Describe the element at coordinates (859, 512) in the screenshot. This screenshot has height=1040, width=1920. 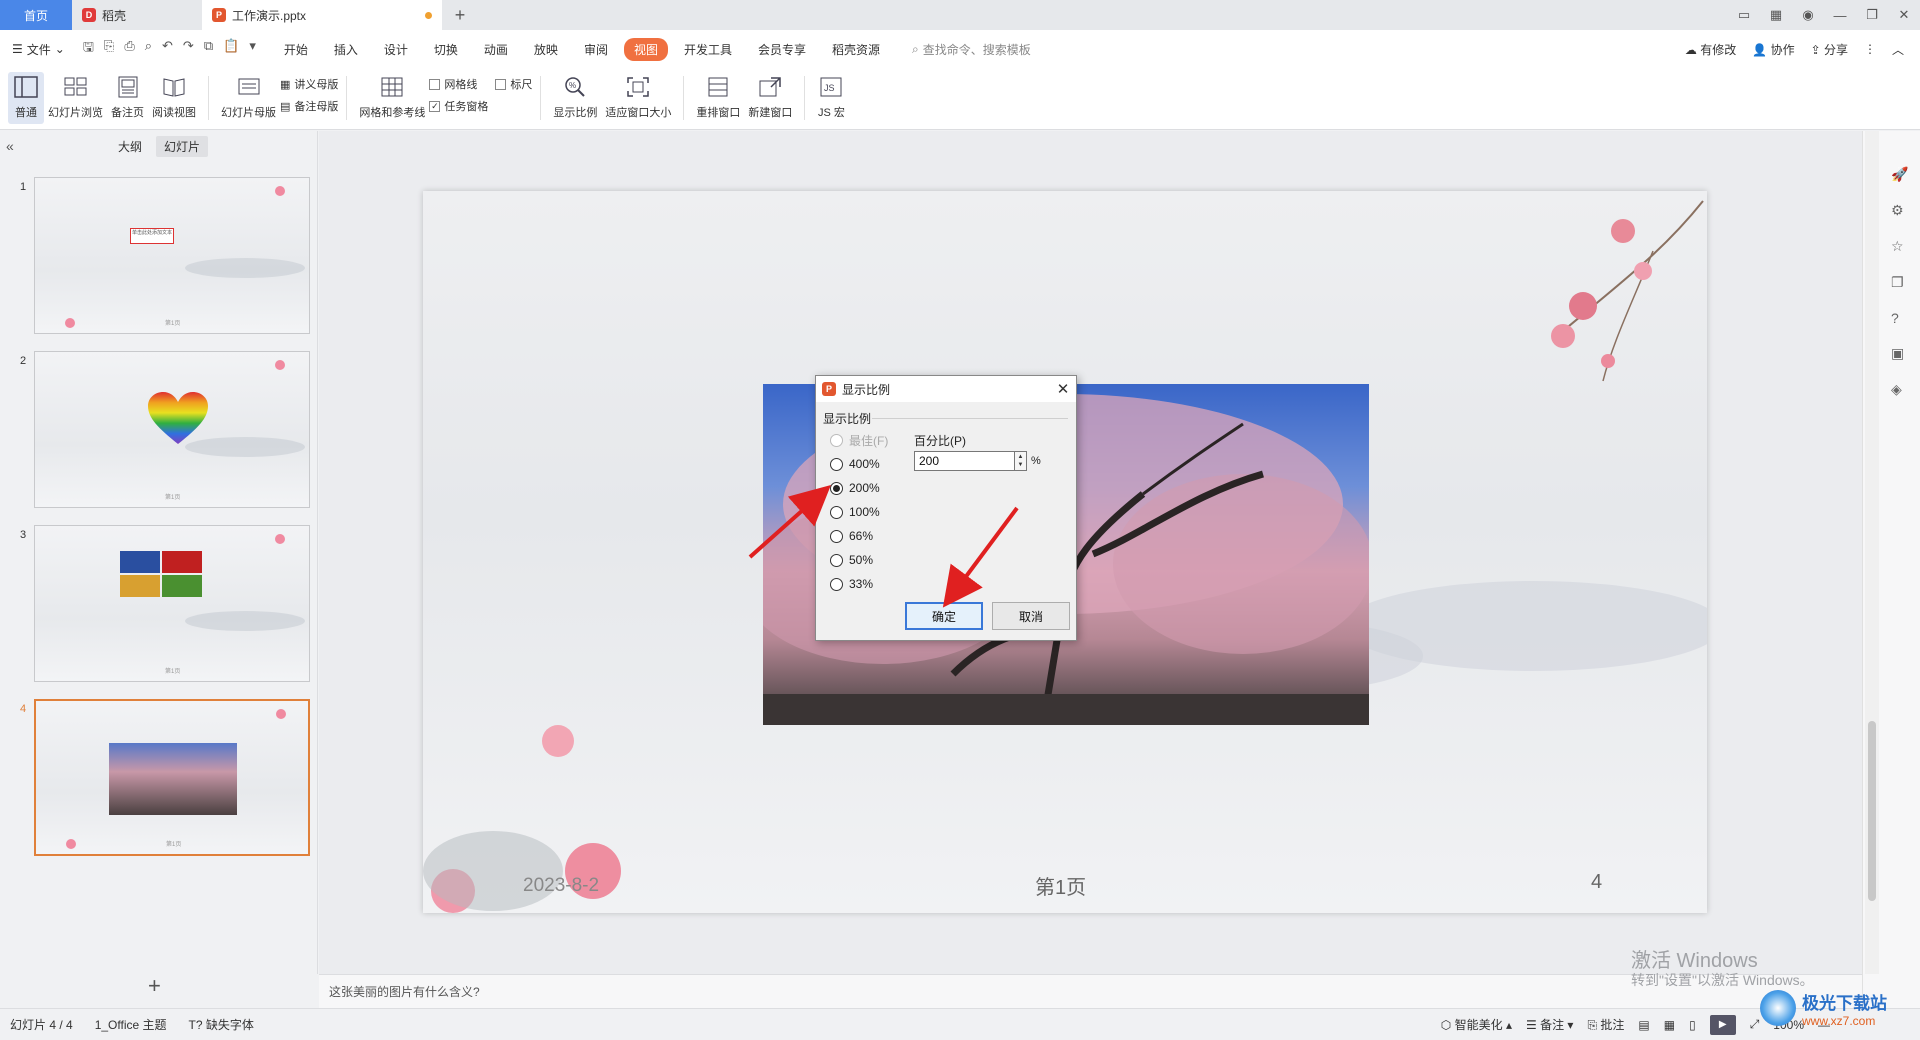
I see `zoom-option-100: 100%` at that location.